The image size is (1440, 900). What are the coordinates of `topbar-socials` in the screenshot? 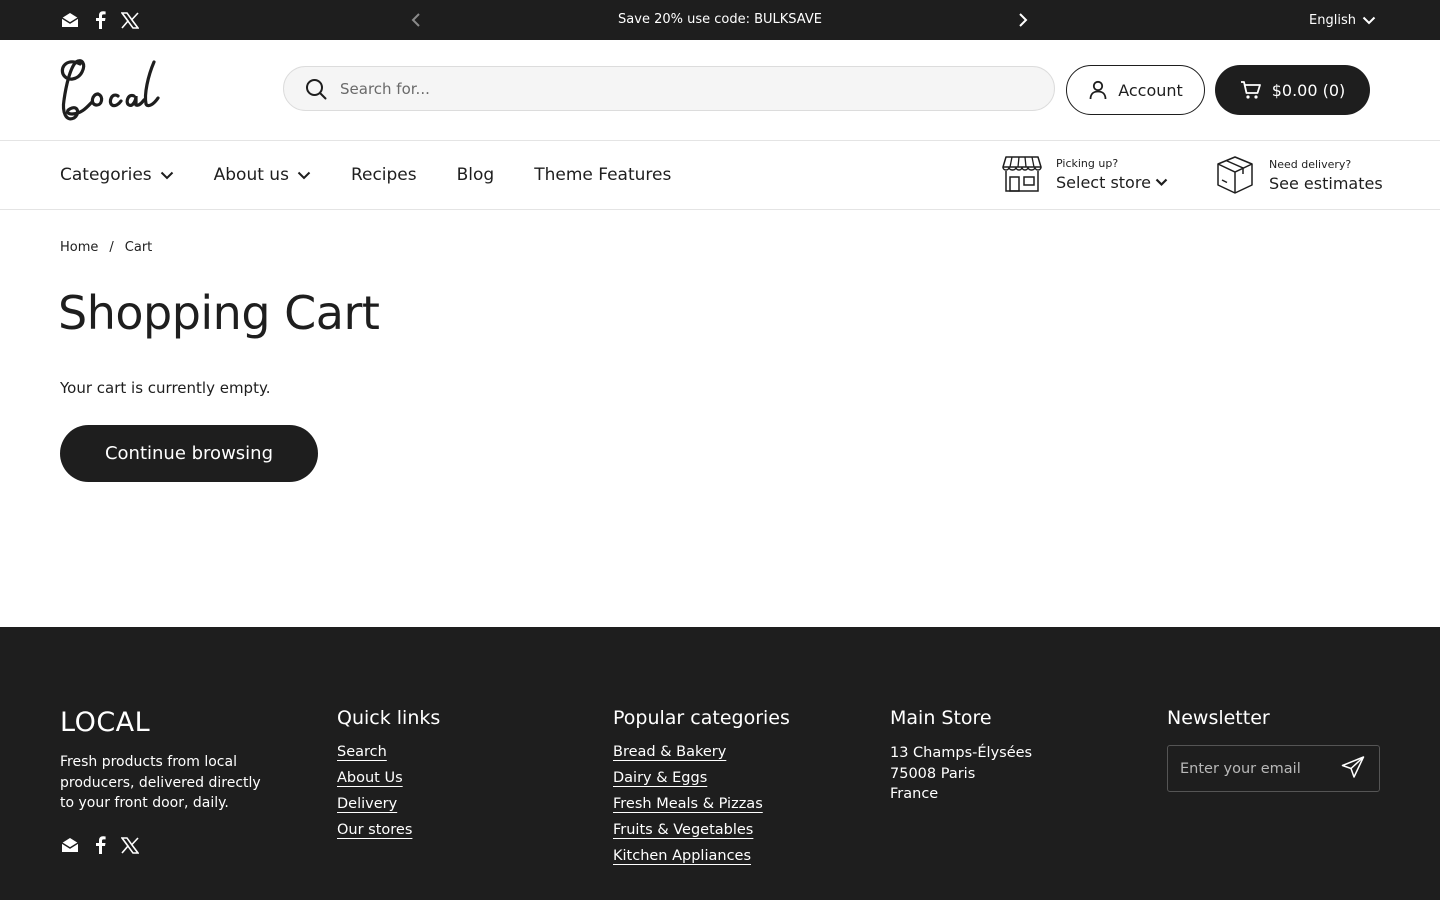 It's located at (100, 20).